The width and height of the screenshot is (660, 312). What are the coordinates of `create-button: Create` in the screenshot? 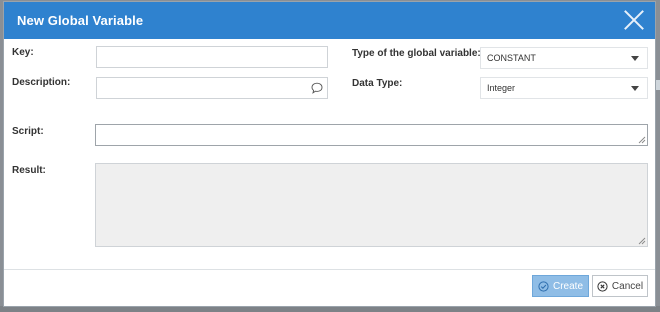 It's located at (560, 286).